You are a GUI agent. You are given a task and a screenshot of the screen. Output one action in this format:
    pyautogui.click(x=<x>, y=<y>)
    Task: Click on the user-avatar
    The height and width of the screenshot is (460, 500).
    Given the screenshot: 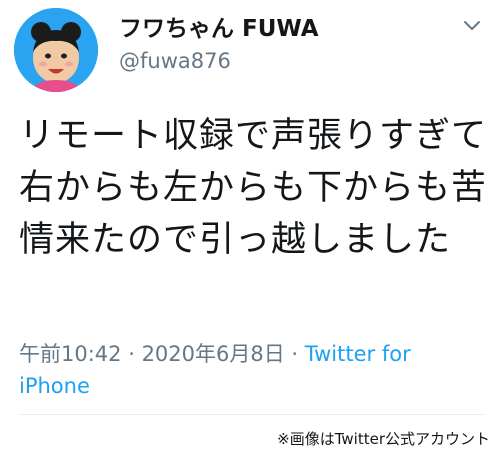 What is the action you would take?
    pyautogui.click(x=56, y=50)
    